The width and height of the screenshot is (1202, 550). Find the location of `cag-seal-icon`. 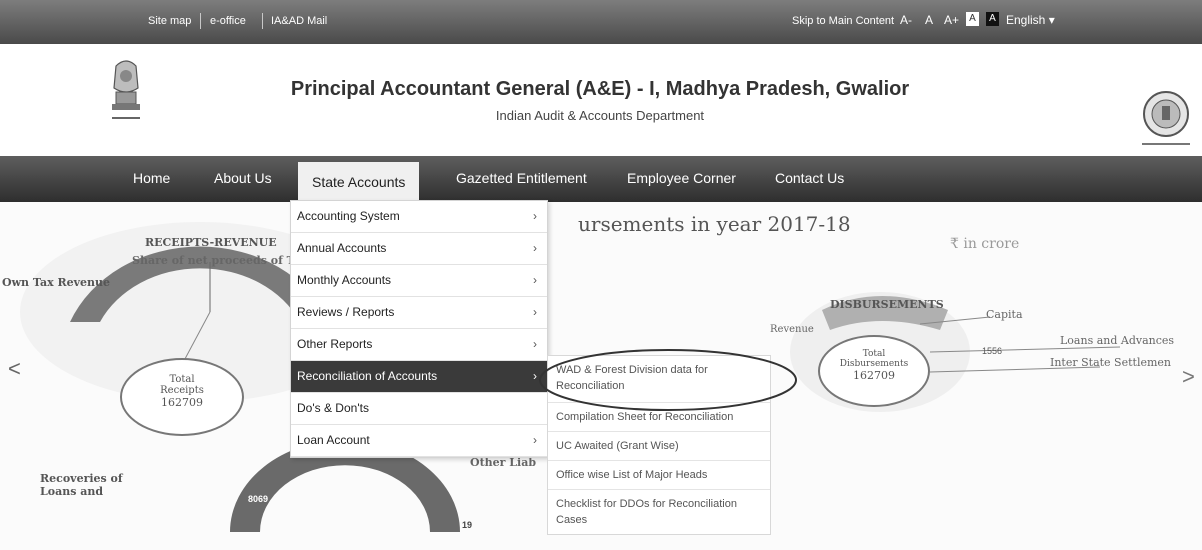

cag-seal-icon is located at coordinates (1166, 118).